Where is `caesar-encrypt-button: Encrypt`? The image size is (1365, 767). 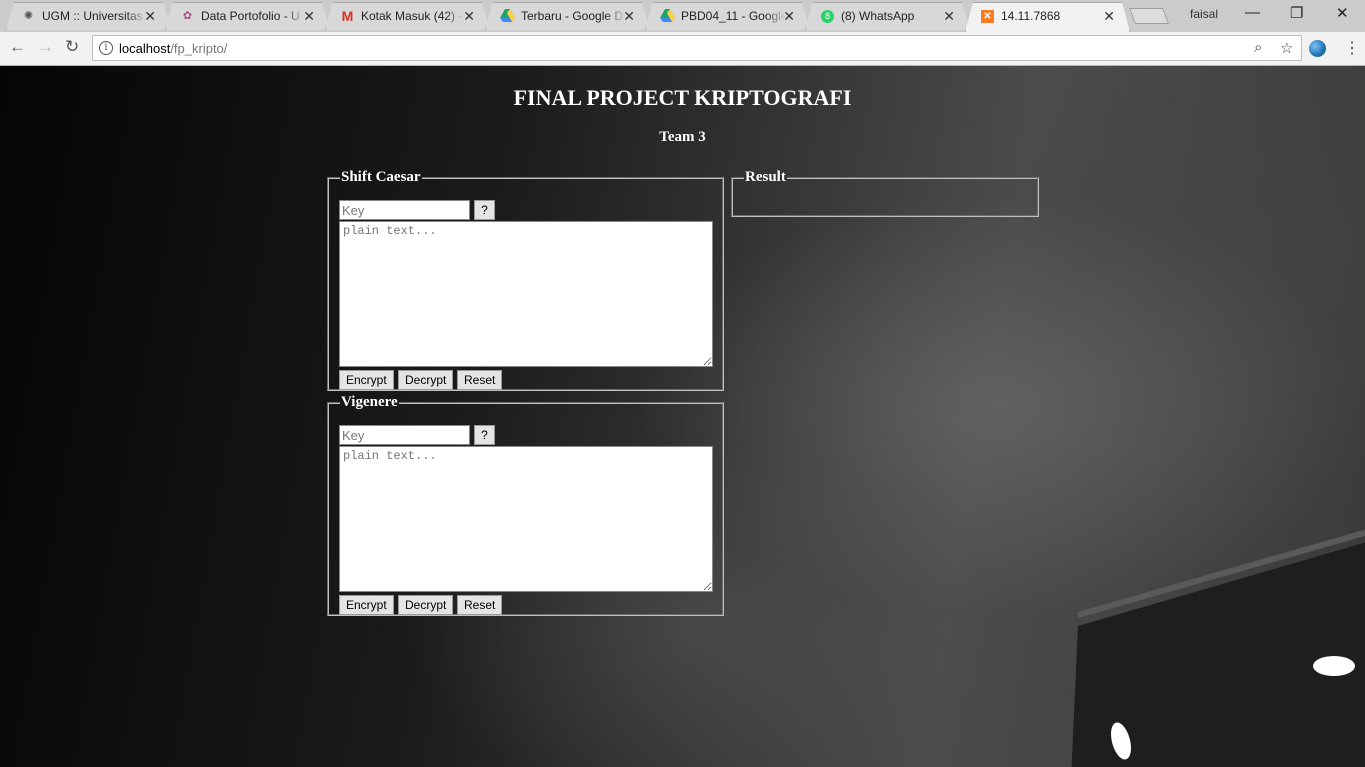
caesar-encrypt-button: Encrypt is located at coordinates (366, 380).